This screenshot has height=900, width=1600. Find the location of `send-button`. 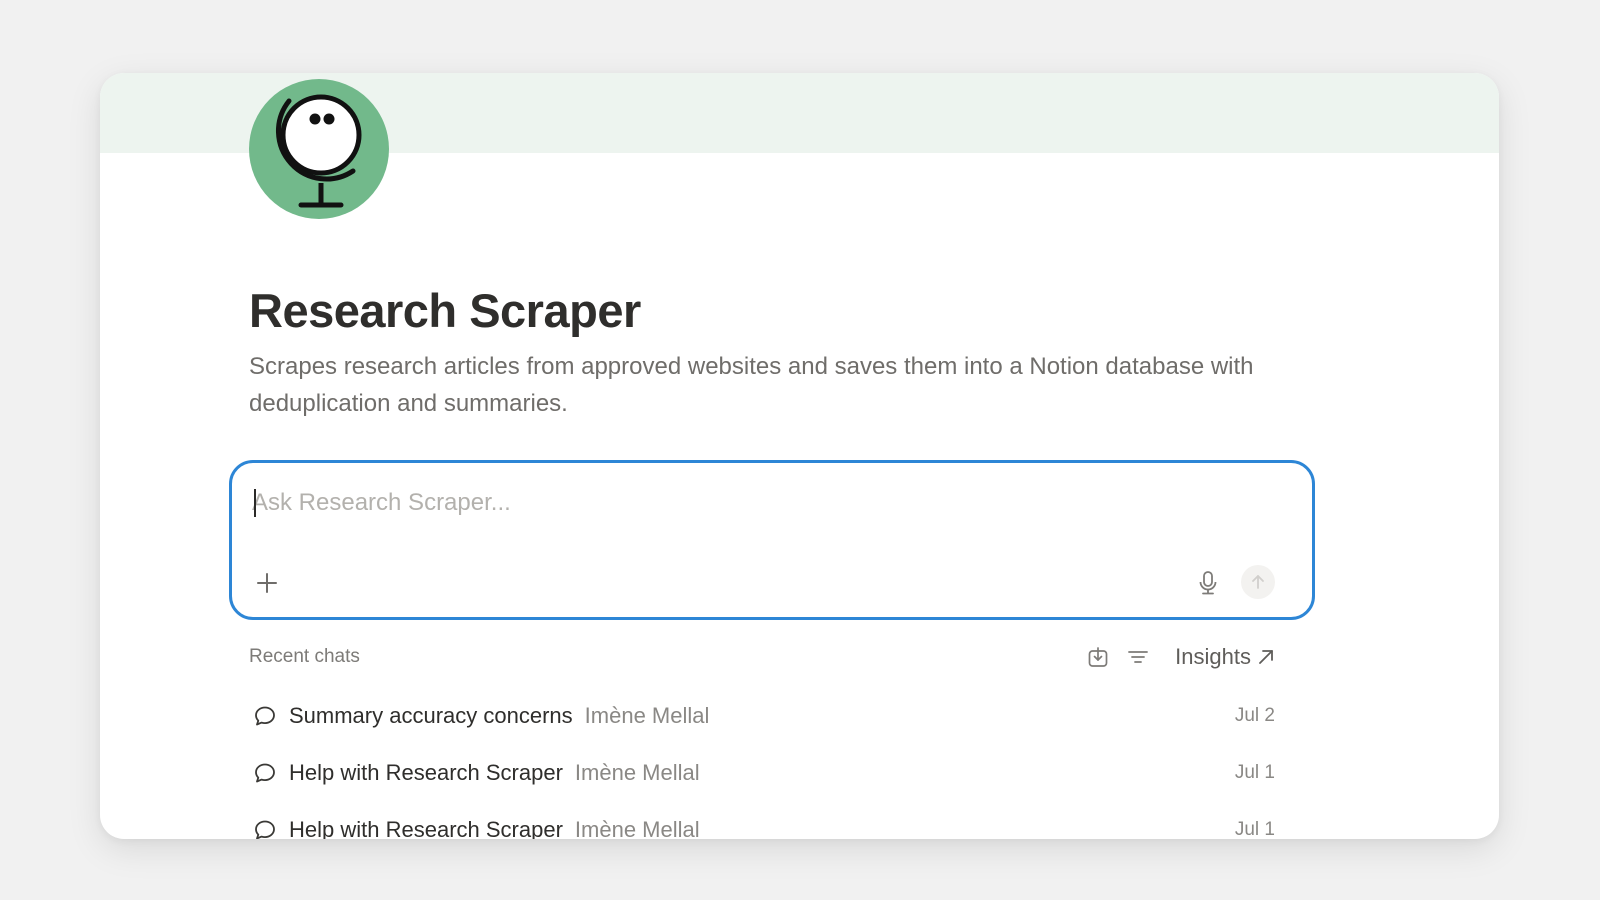

send-button is located at coordinates (1258, 582).